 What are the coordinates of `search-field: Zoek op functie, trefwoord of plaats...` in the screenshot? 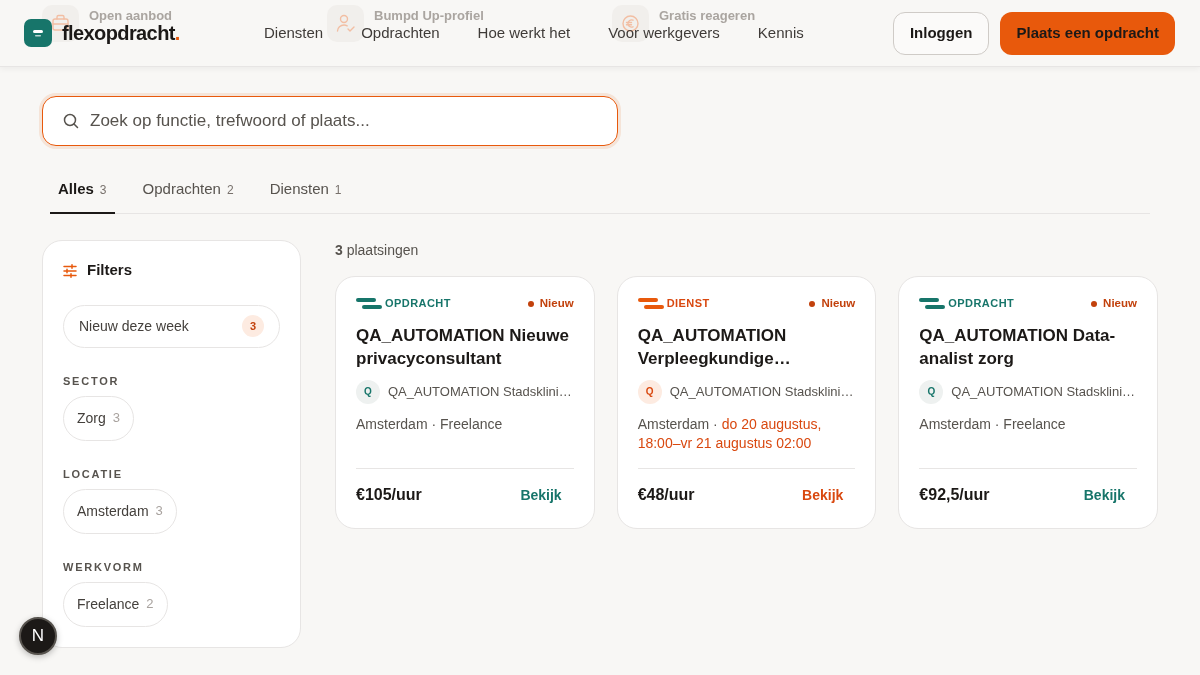 It's located at (330, 121).